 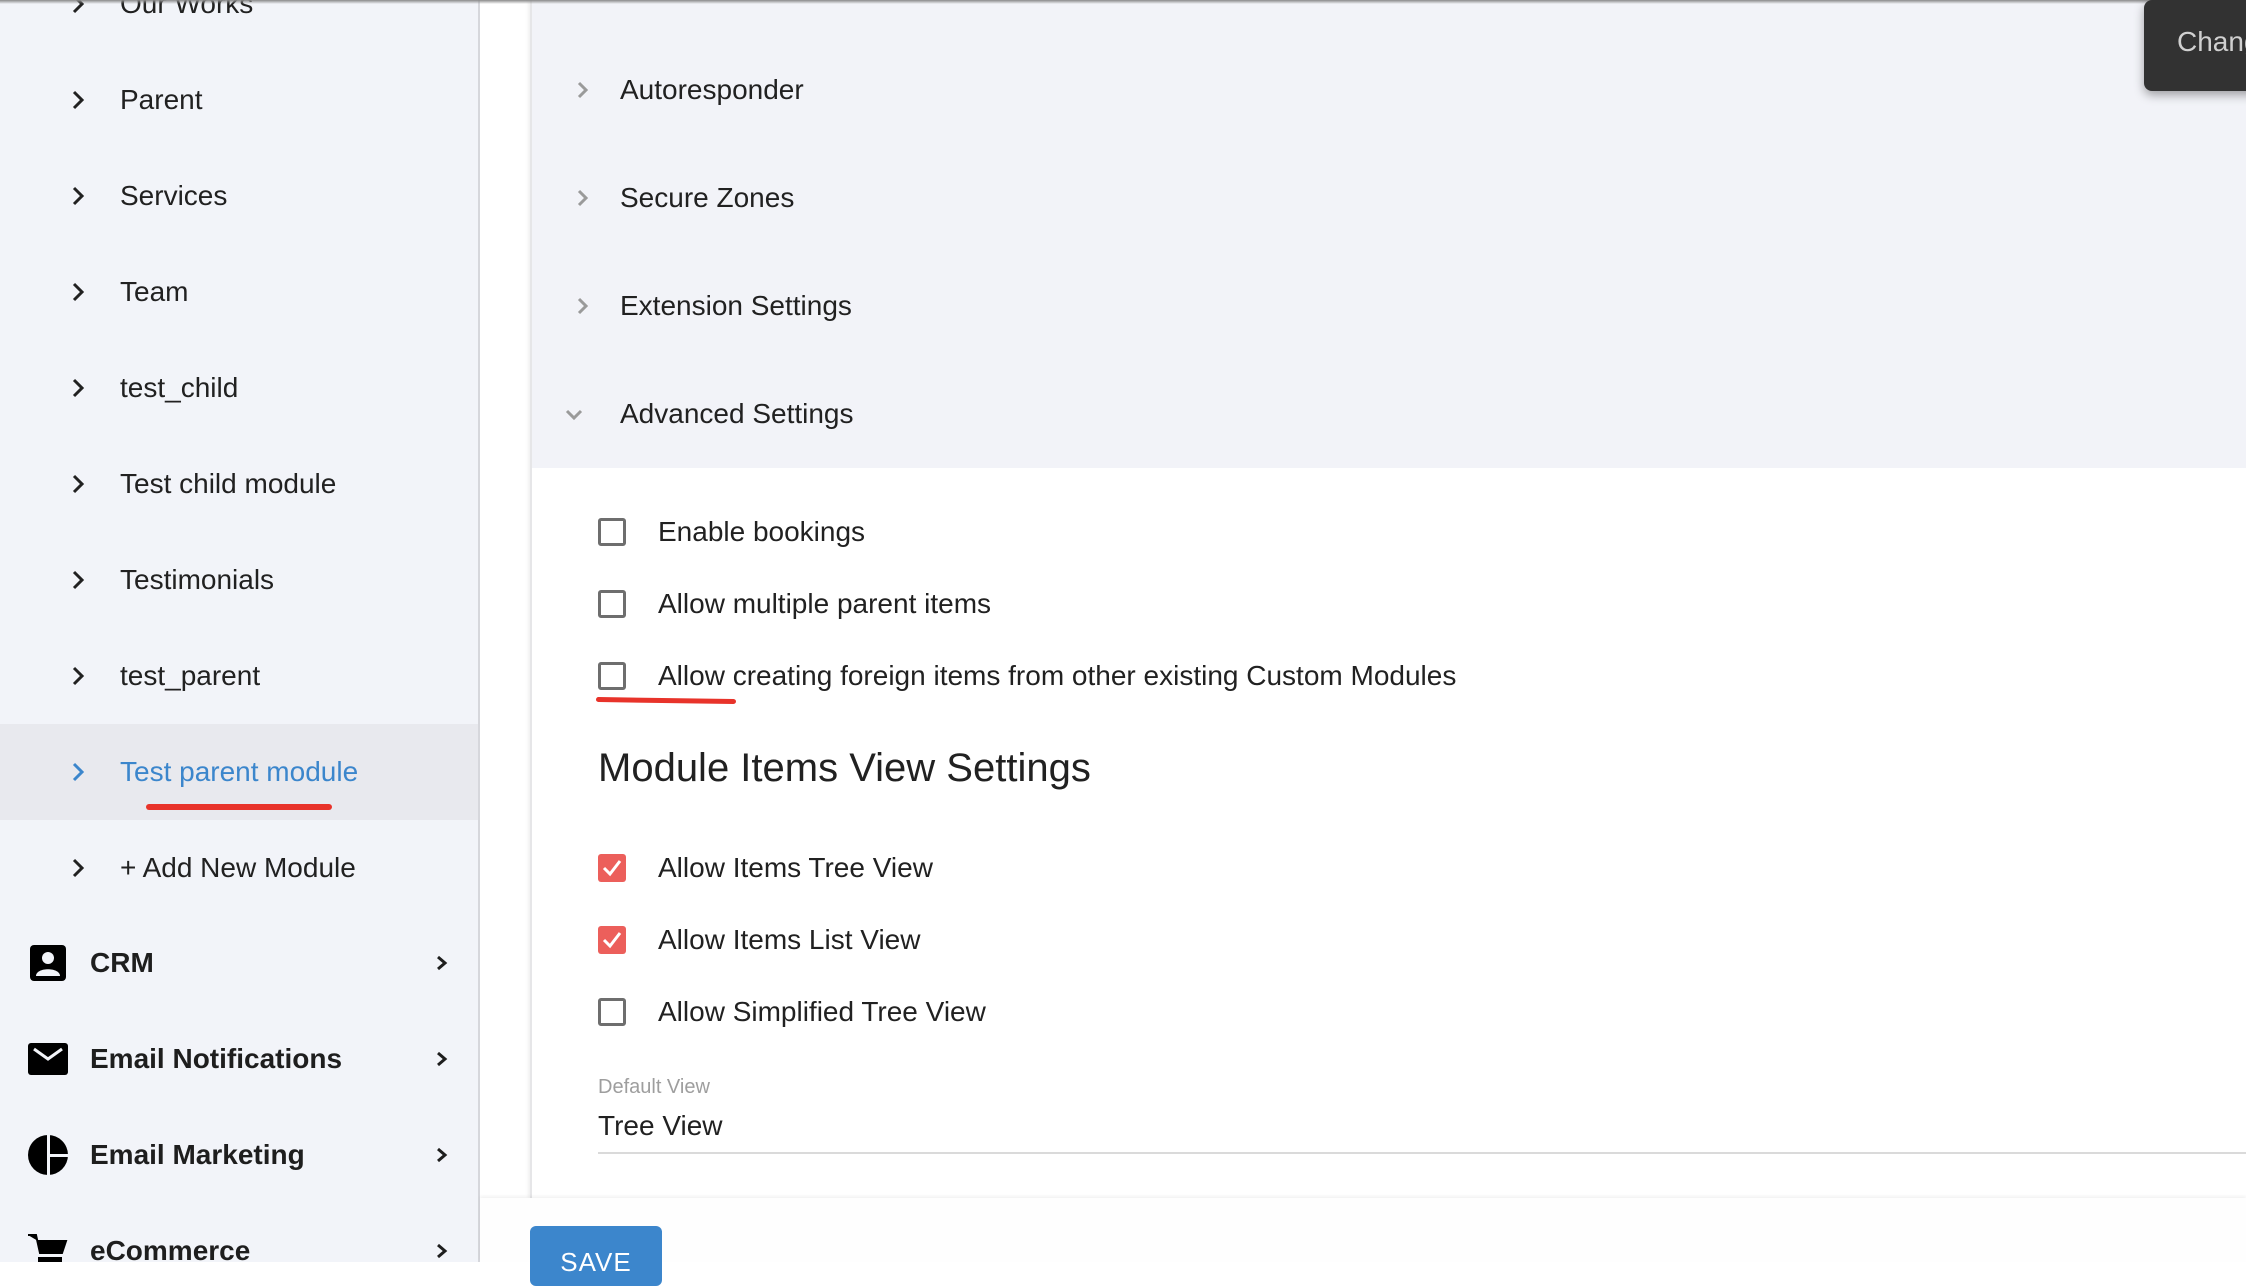 I want to click on sidebar-subitem-label: Test child module, so click(x=228, y=483).